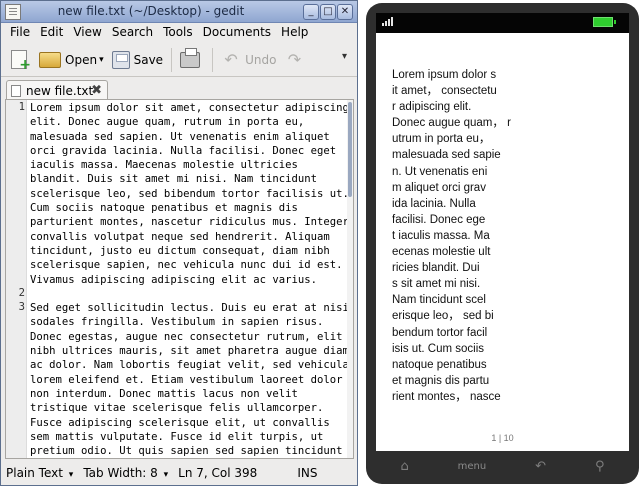  What do you see at coordinates (294, 33) in the screenshot?
I see `menu-help: Help` at bounding box center [294, 33].